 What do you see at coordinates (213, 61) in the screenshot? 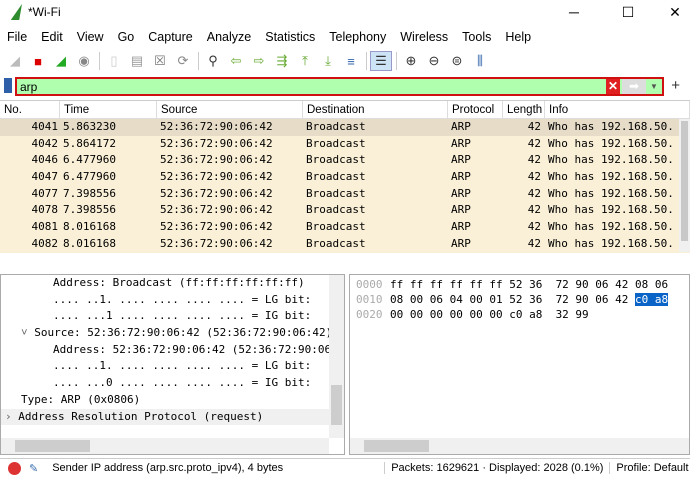
I see `find-icon: ⚲` at bounding box center [213, 61].